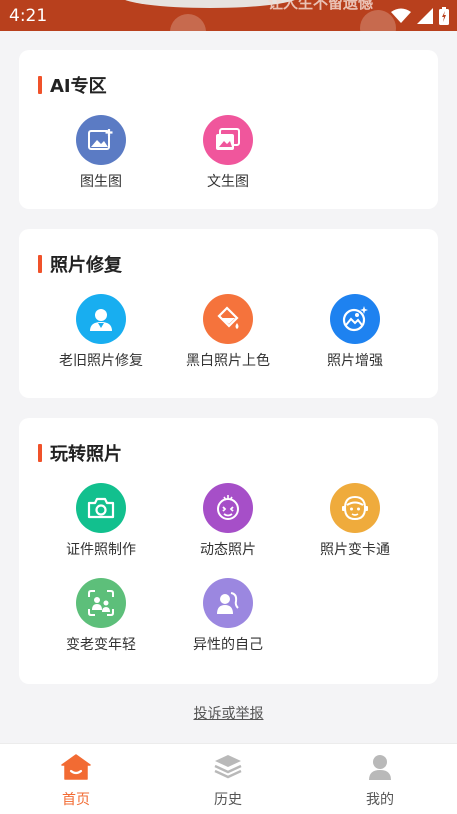  Describe the element at coordinates (228, 319) in the screenshot. I see `paint-bucket-icon` at that location.